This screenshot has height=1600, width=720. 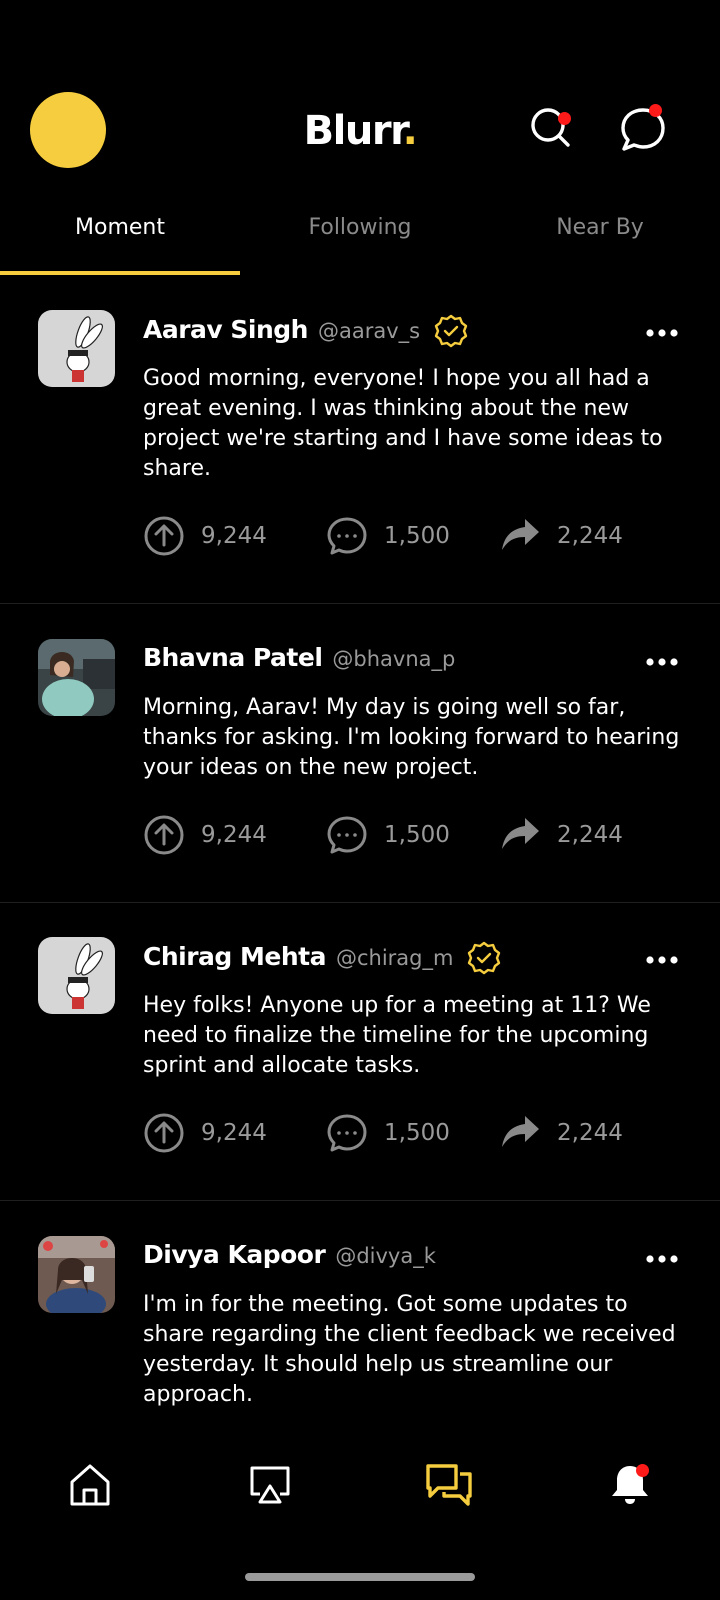 I want to click on author-handle: @divya_k, so click(x=385, y=1256).